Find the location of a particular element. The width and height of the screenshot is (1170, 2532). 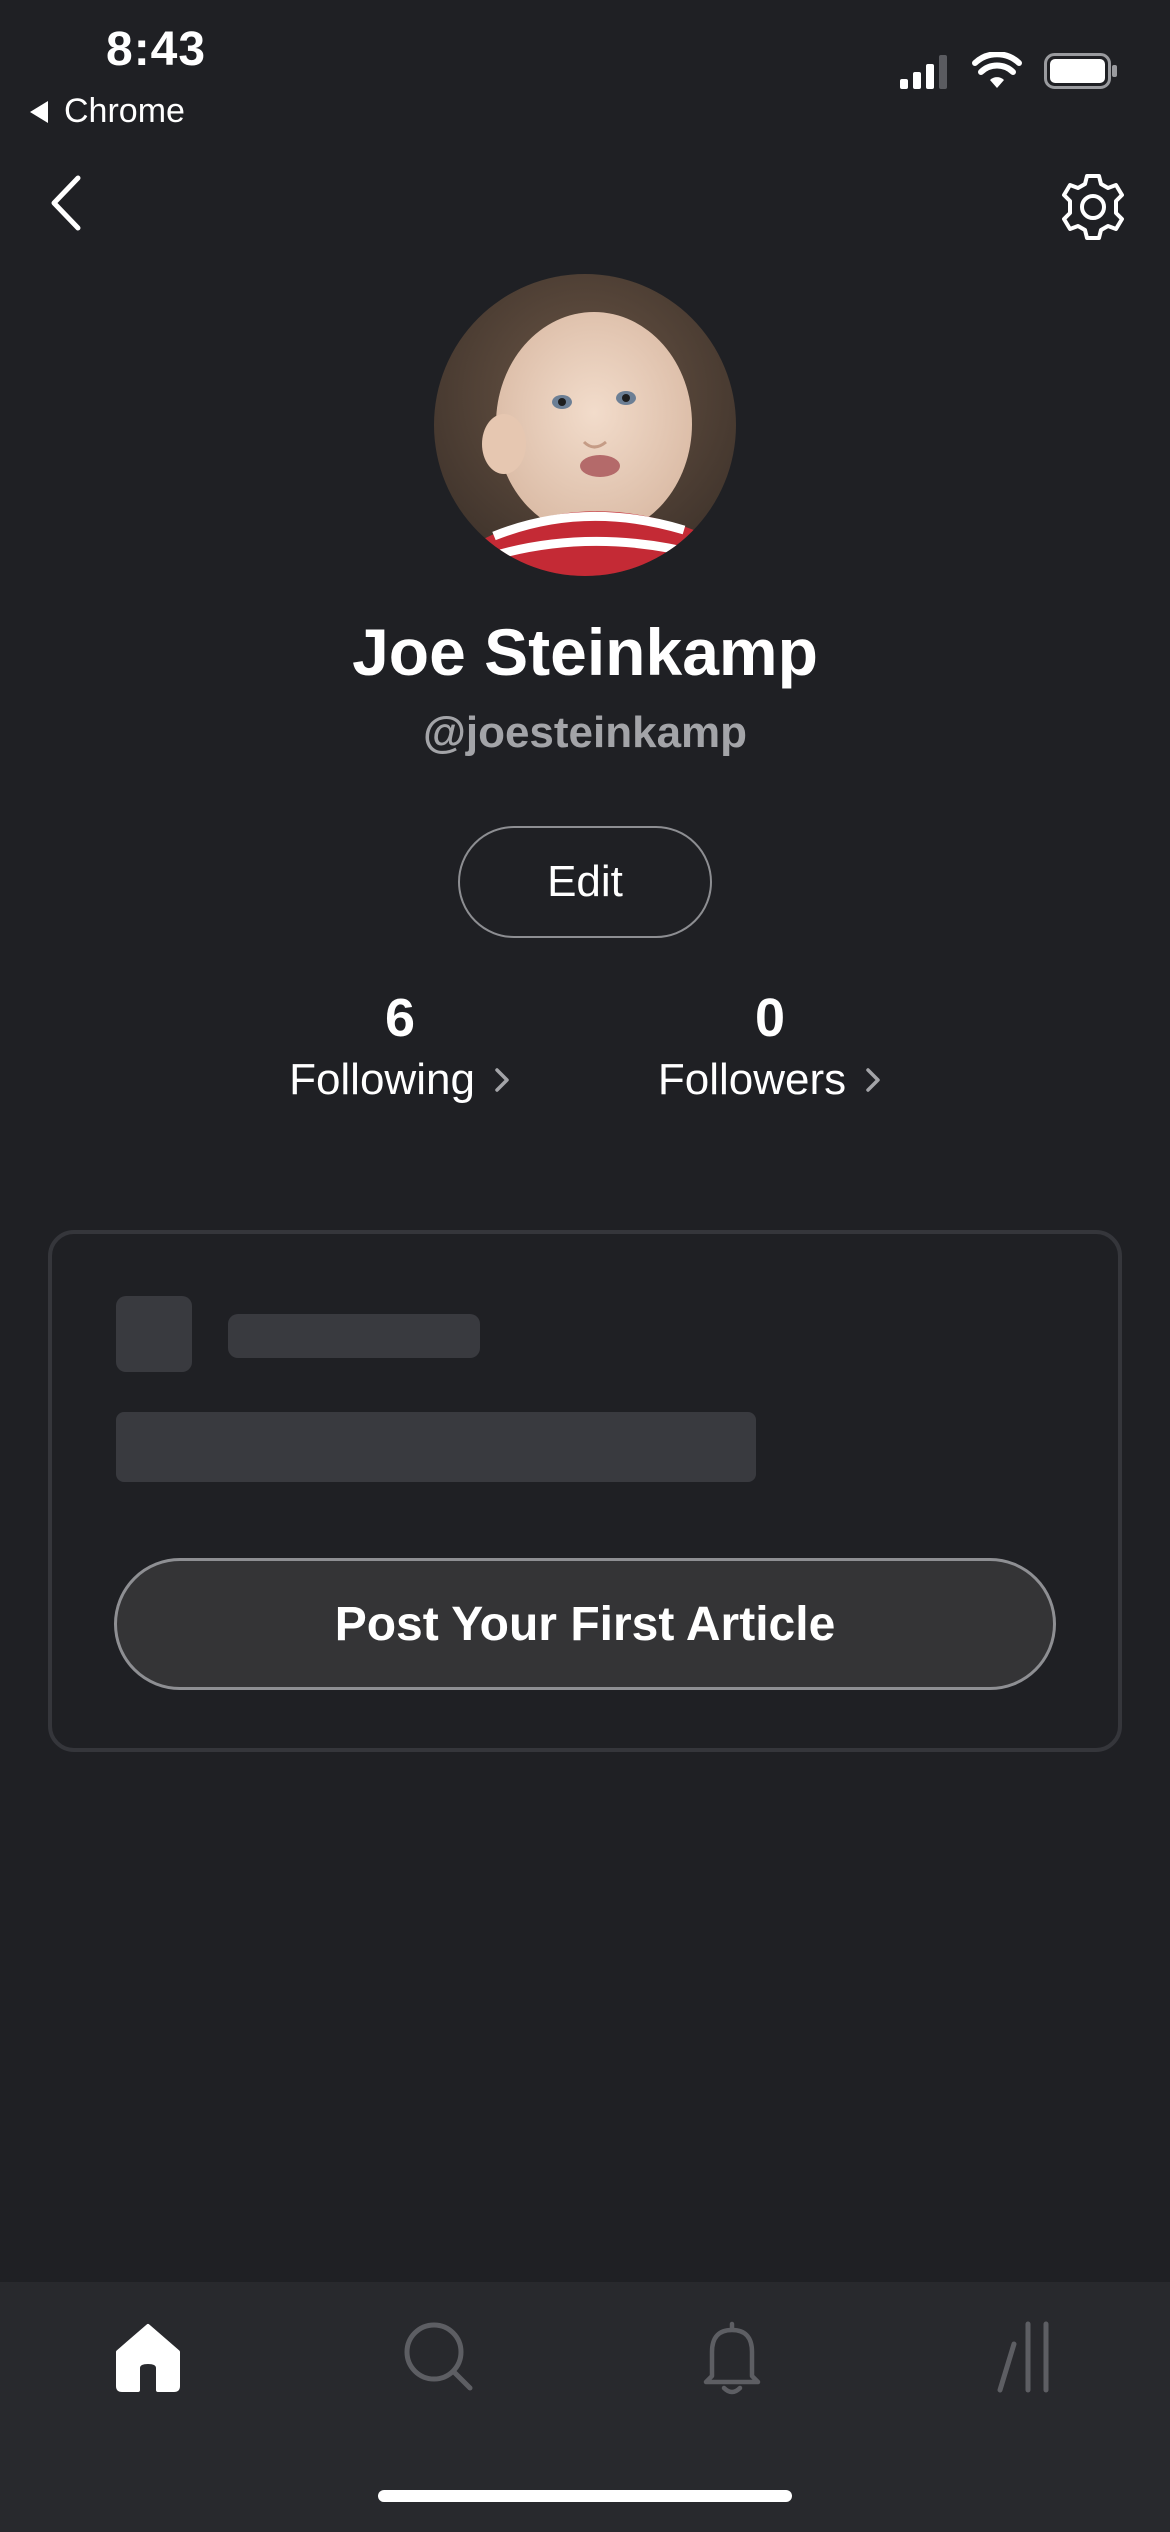

tab-notifications is located at coordinates (732, 2356).